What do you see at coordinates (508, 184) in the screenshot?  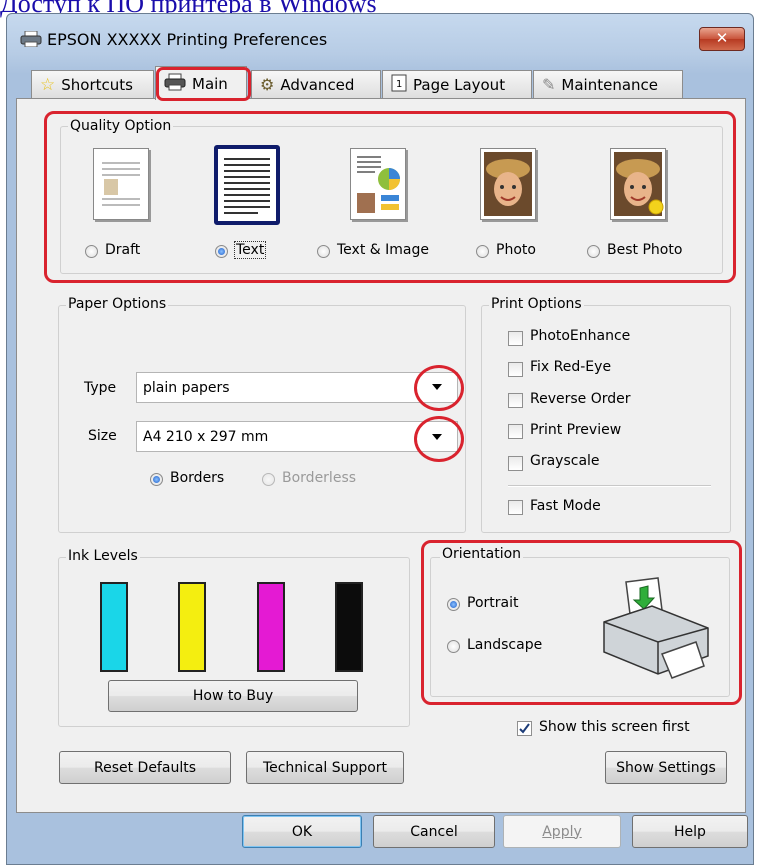 I see `photo-page-icon` at bounding box center [508, 184].